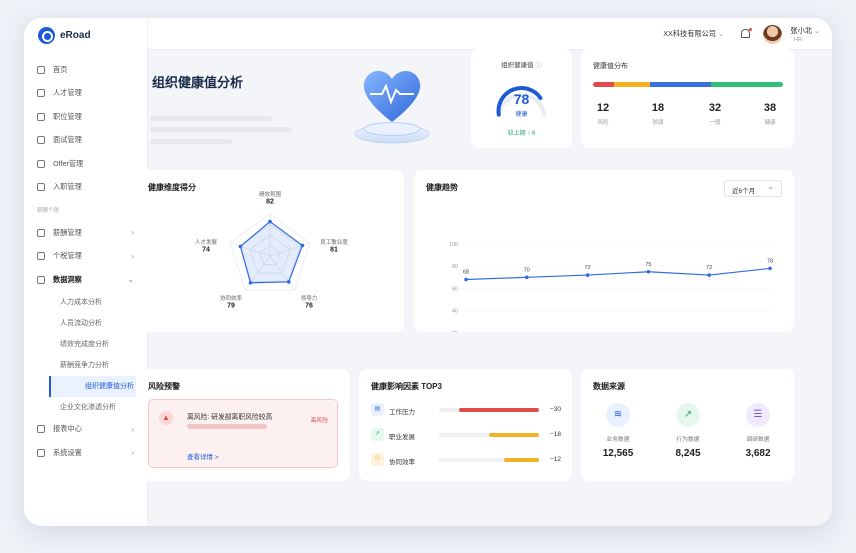 The image size is (856, 553). I want to click on risk-text: 离风险: 研发部离职风险较高, so click(230, 417).